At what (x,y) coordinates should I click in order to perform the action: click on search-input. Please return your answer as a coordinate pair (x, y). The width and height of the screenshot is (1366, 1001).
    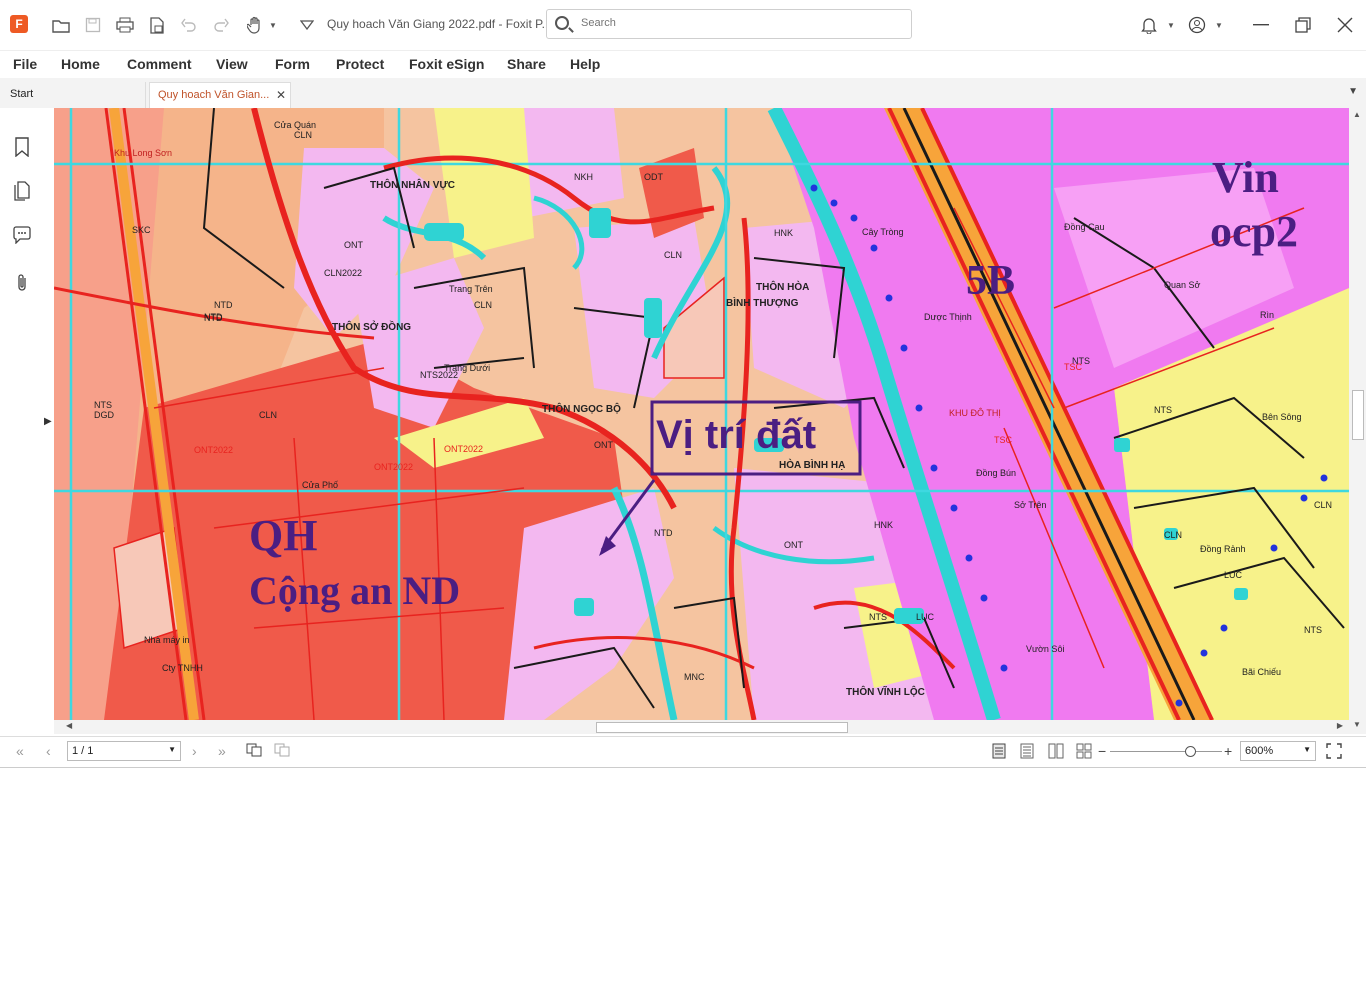
    Looking at the image, I should click on (741, 23).